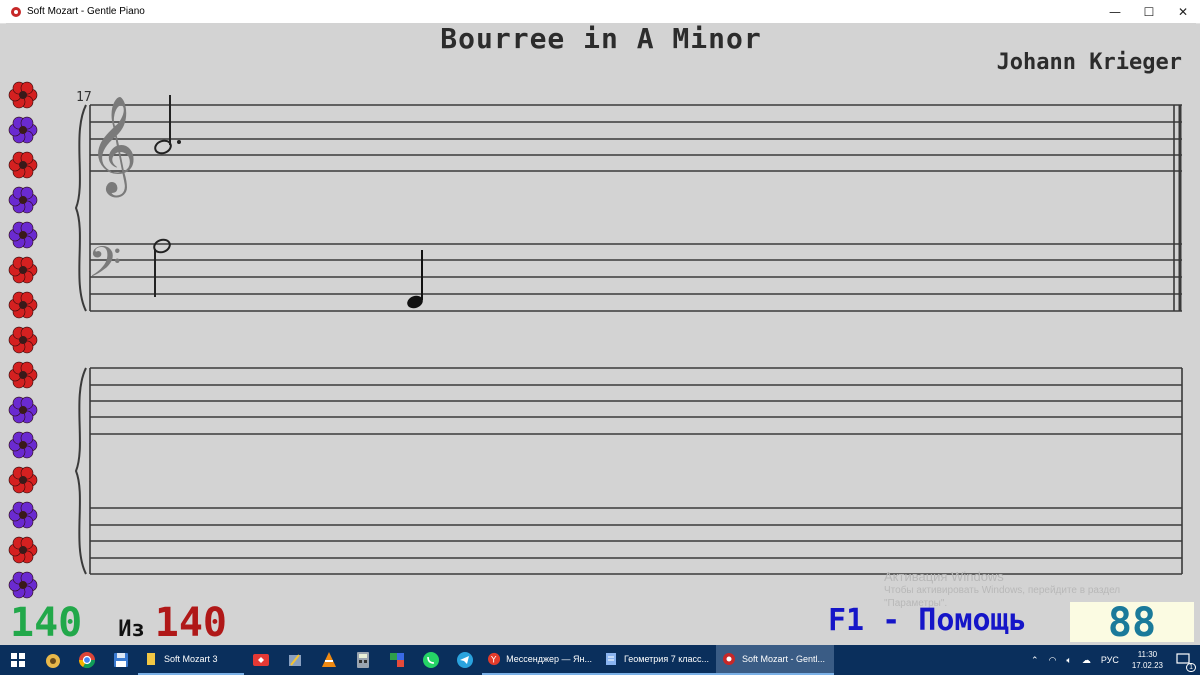 This screenshot has height=675, width=1200. I want to click on taskbar-vlc, so click(329, 660).